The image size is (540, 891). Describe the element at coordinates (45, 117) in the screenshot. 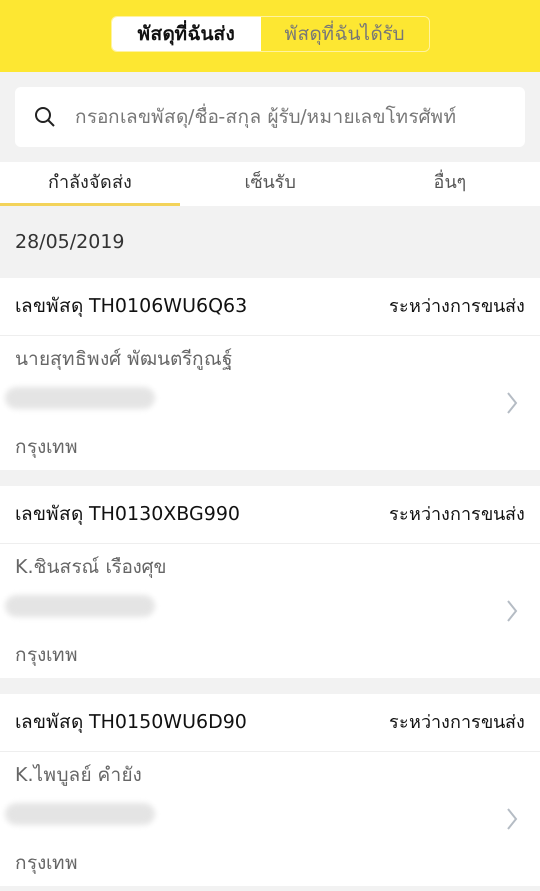

I see `search-icon` at that location.